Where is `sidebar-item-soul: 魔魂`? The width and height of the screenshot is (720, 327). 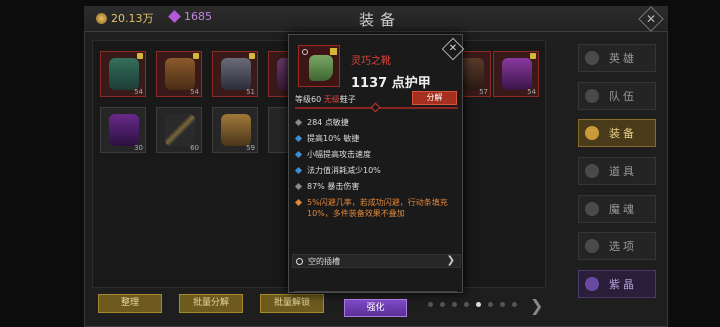
sidebar-item-soul: 魔魂 is located at coordinates (617, 209).